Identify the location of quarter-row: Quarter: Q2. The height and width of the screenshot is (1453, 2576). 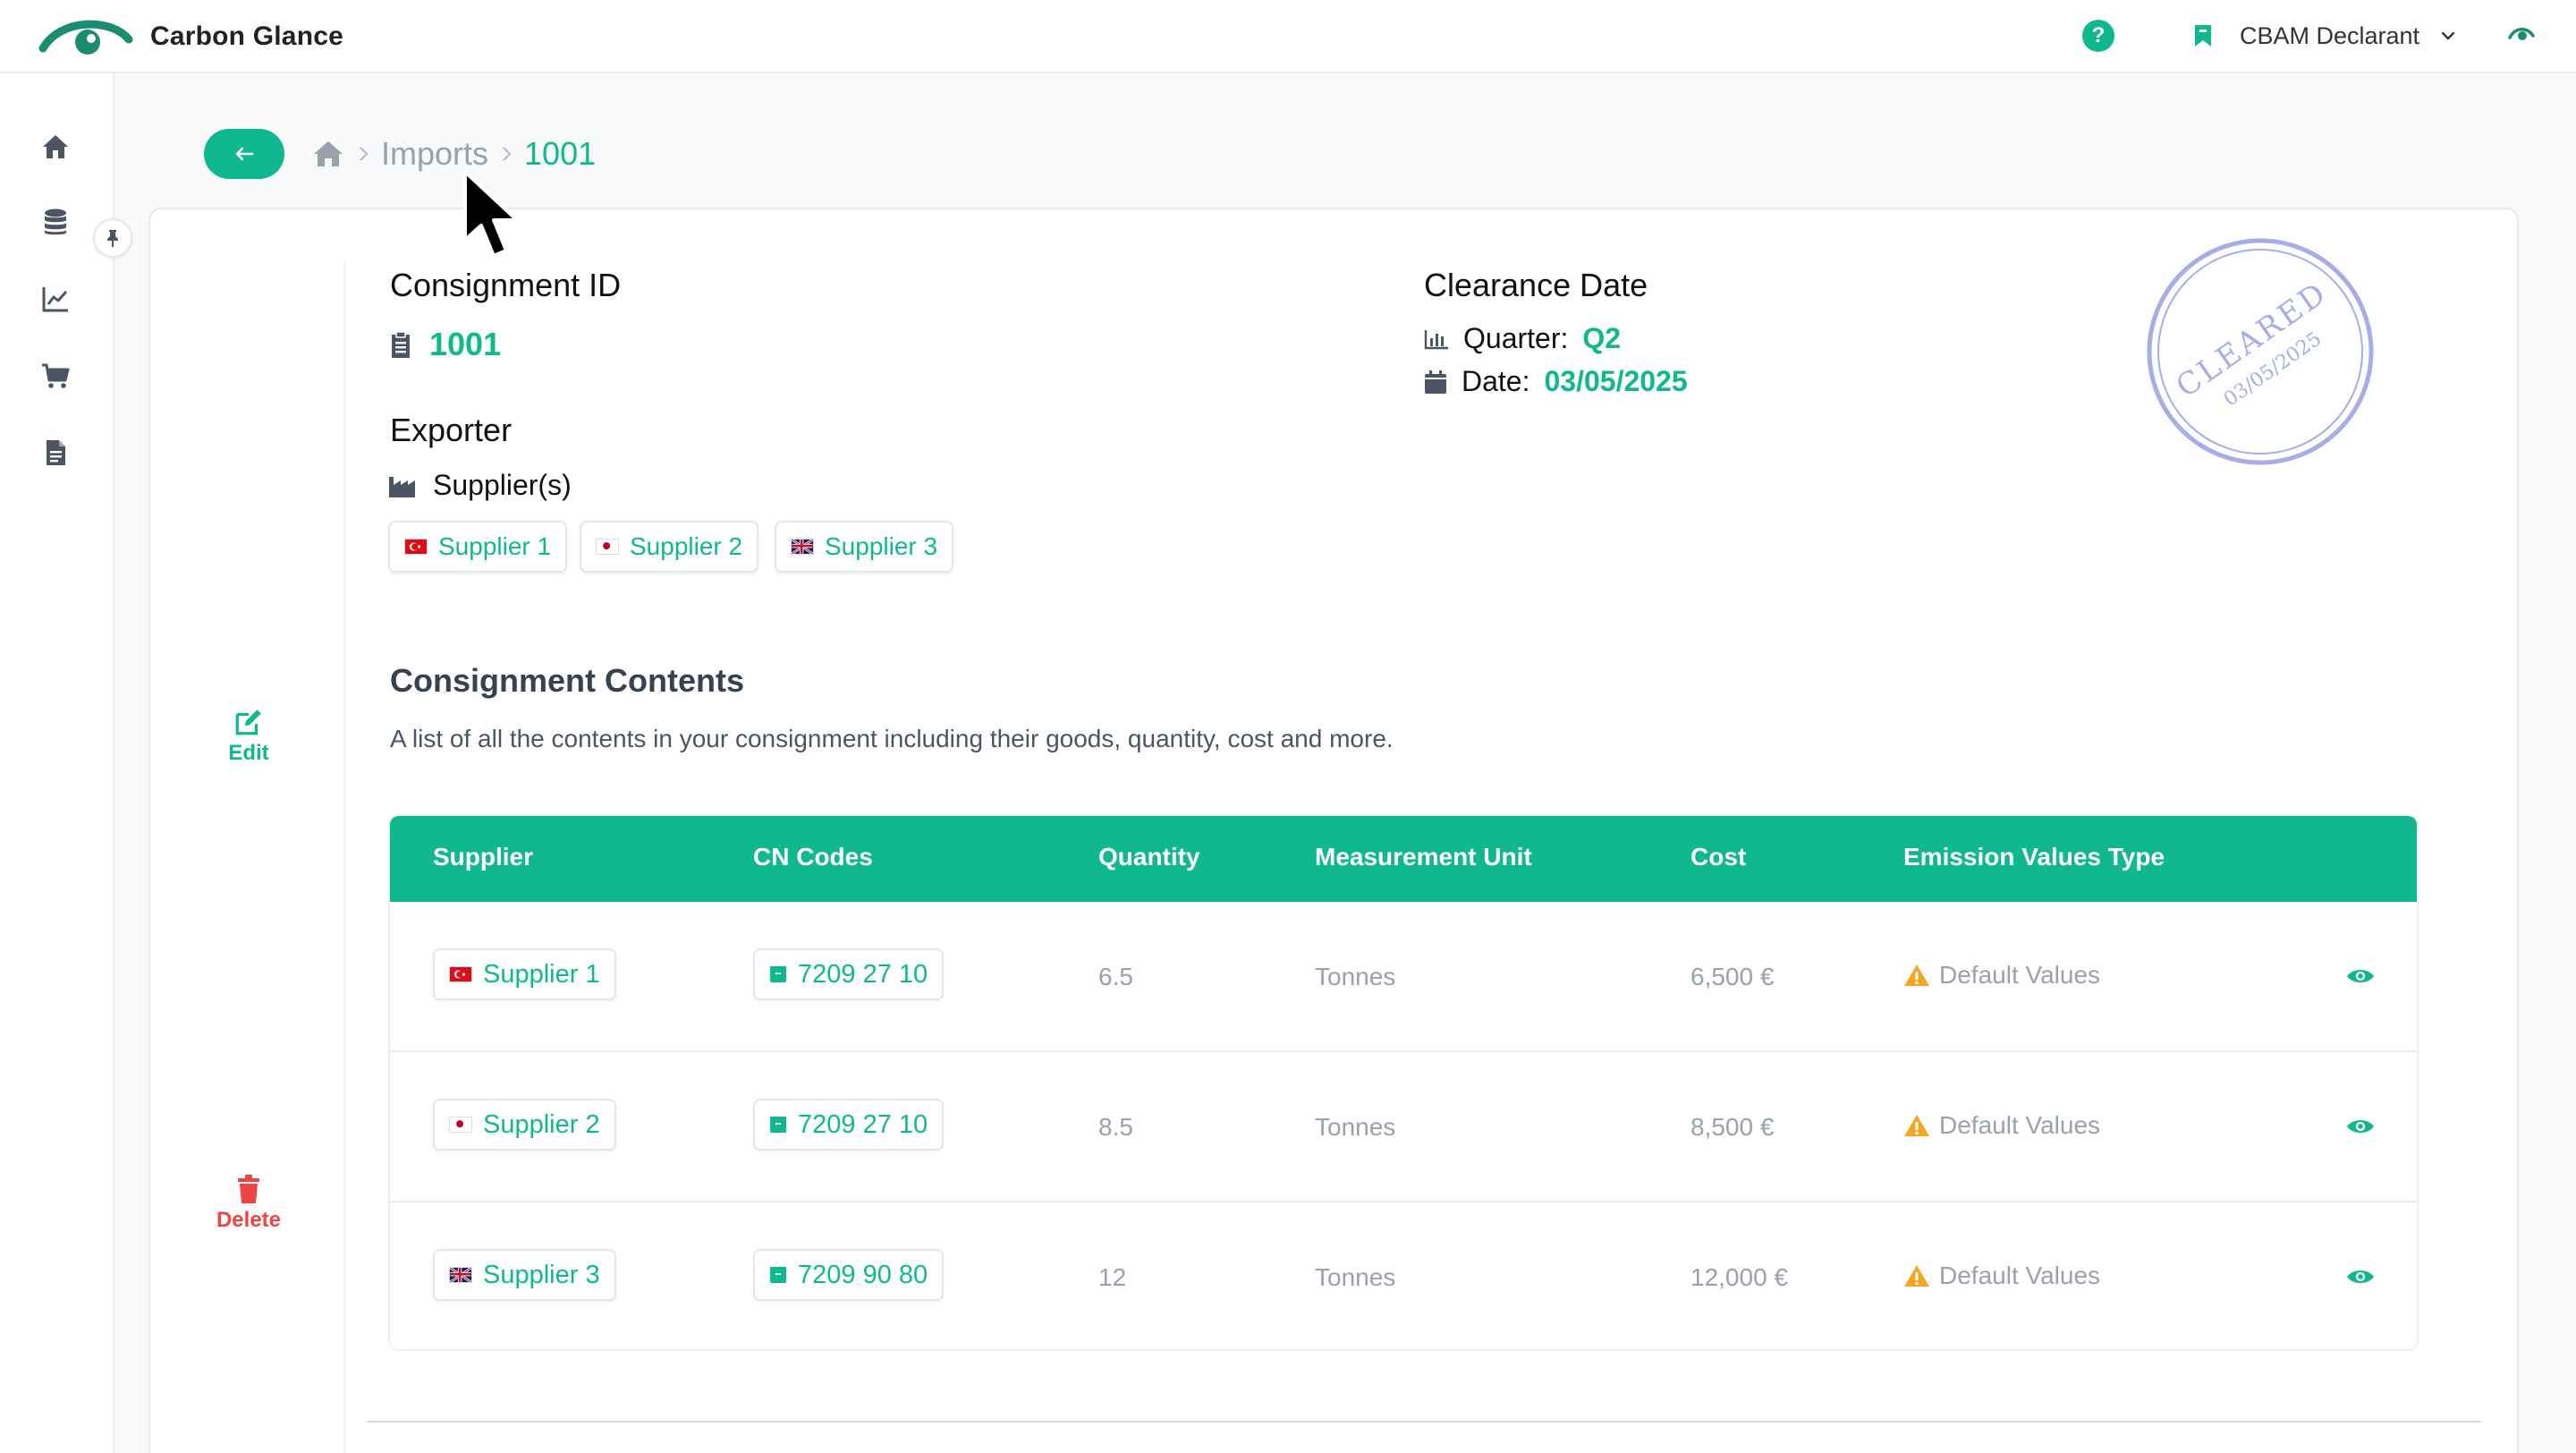
(1522, 338).